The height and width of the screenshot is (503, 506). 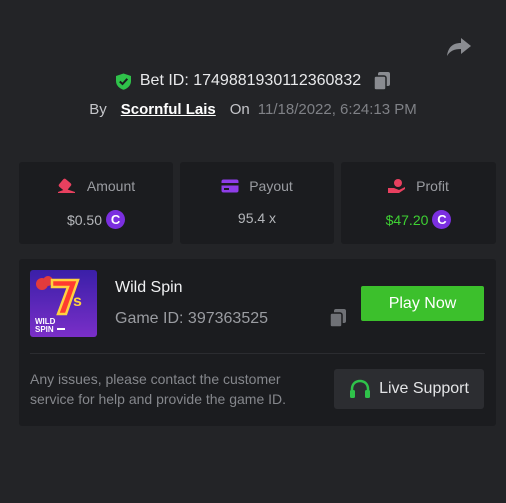 I want to click on payout-card-icon, so click(x=230, y=186).